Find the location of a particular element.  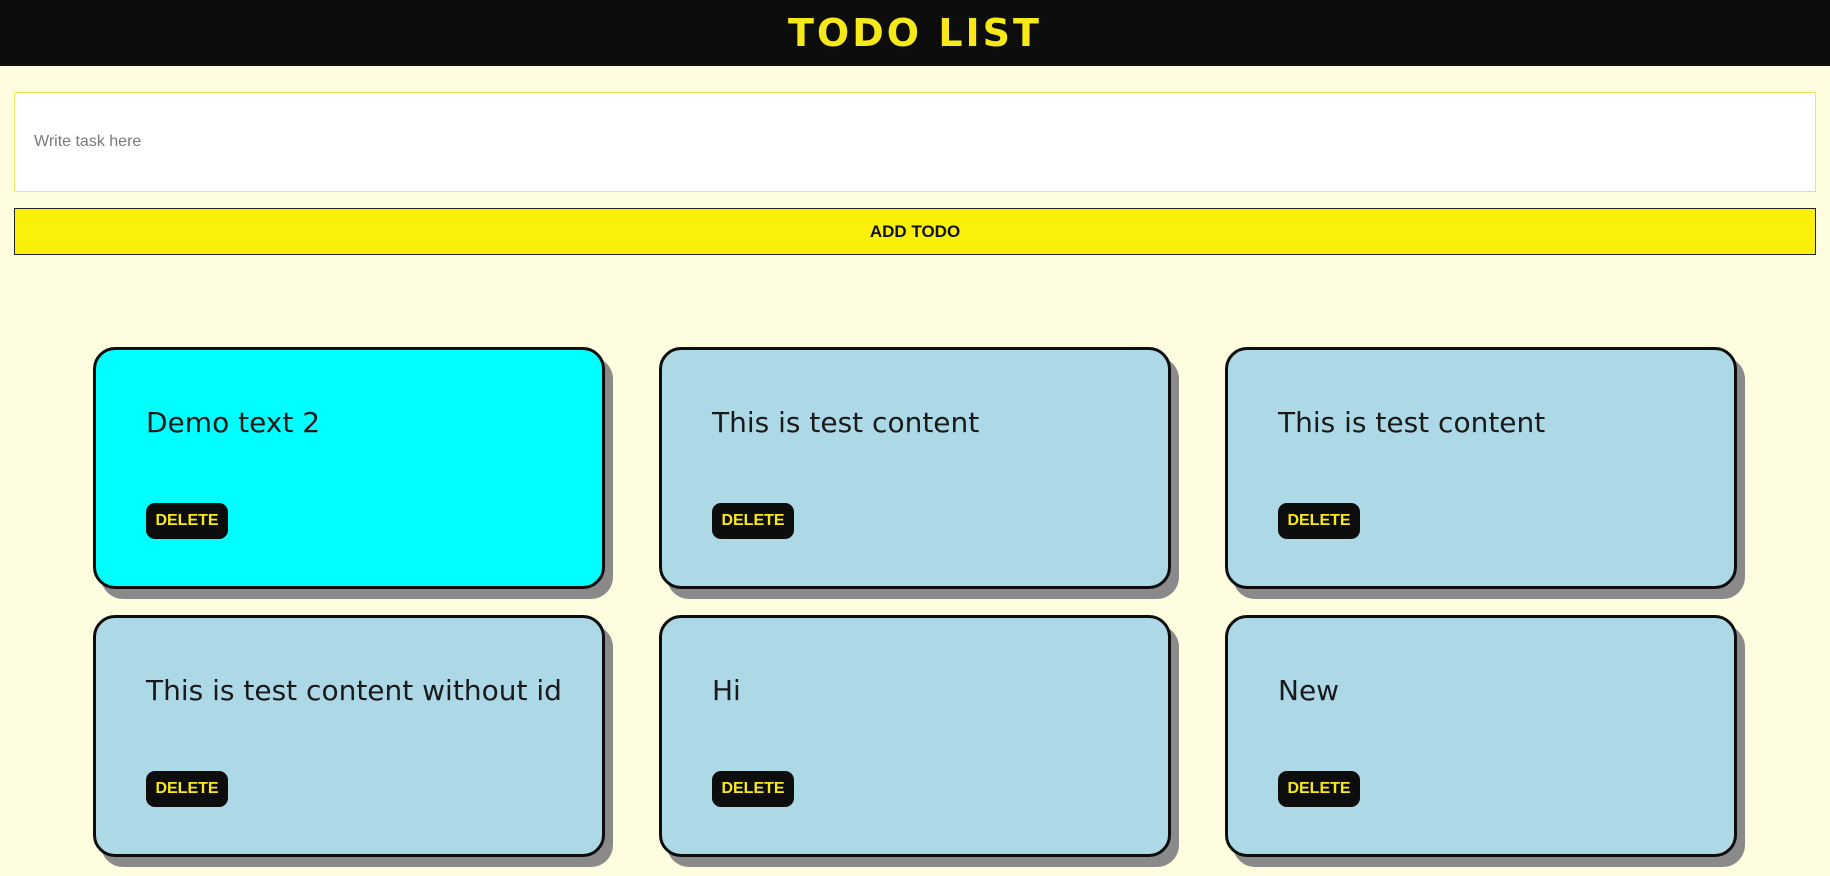

todo-card: This is test content without id DELETE is located at coordinates (349, 736).